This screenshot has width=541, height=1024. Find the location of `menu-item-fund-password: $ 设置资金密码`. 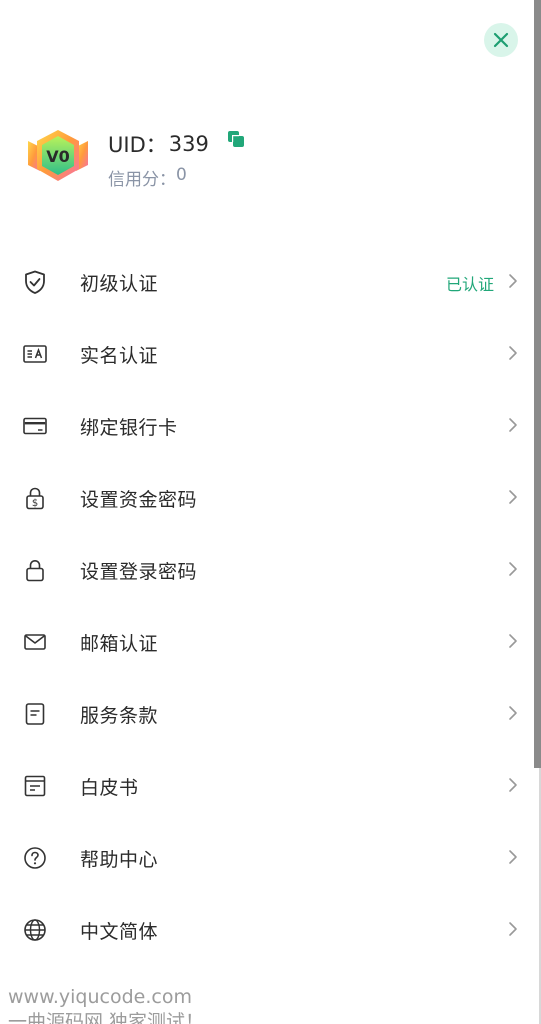

menu-item-fund-password: $ 设置资金密码 is located at coordinates (267, 498).